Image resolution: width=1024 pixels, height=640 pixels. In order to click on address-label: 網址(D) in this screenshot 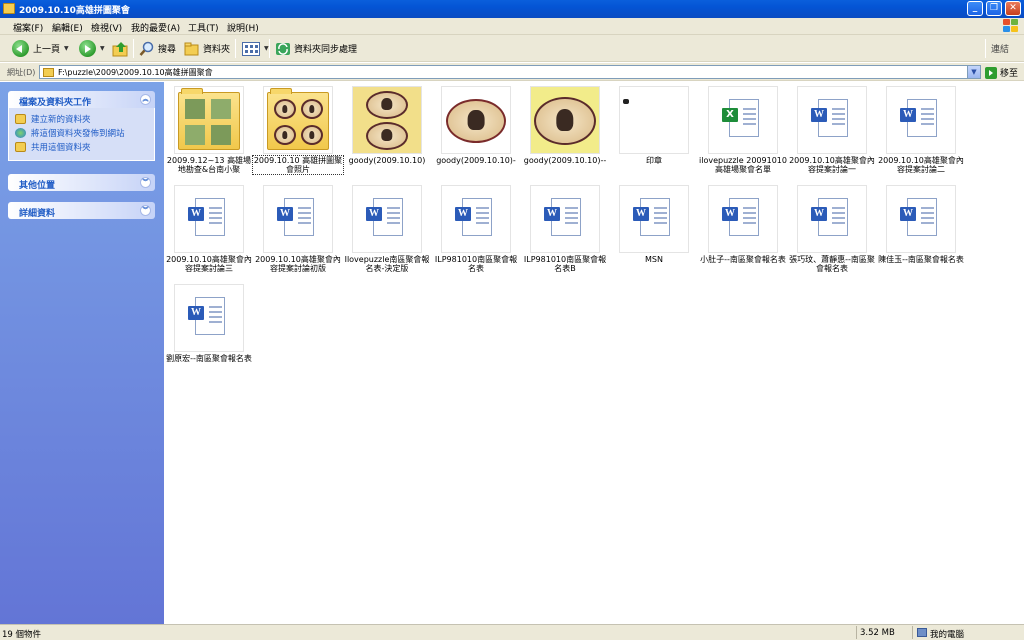, I will do `click(21, 72)`.